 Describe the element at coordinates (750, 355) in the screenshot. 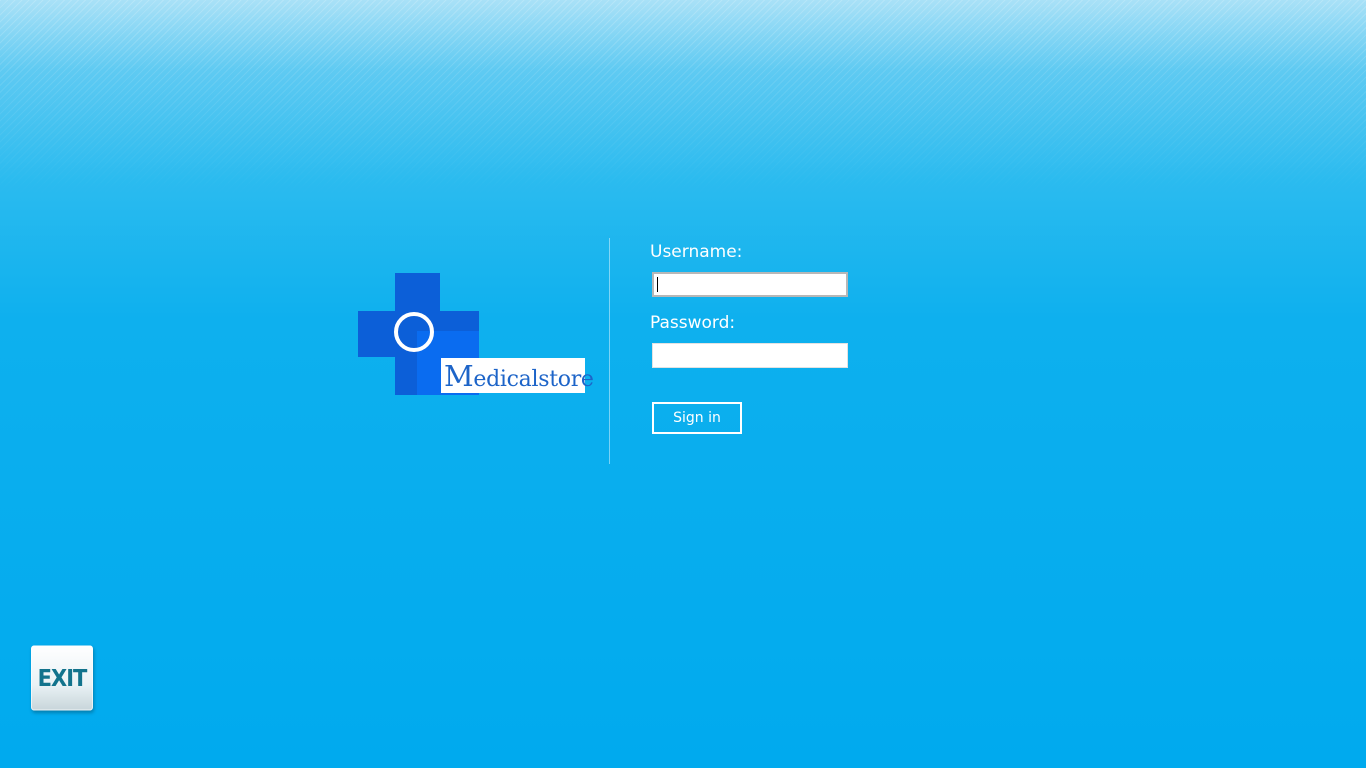

I see `password-field` at that location.